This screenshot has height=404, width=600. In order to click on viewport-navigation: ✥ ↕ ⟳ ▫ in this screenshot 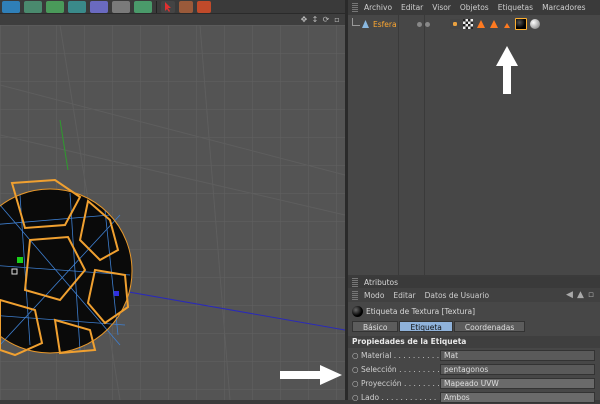, I will do `click(320, 19)`.